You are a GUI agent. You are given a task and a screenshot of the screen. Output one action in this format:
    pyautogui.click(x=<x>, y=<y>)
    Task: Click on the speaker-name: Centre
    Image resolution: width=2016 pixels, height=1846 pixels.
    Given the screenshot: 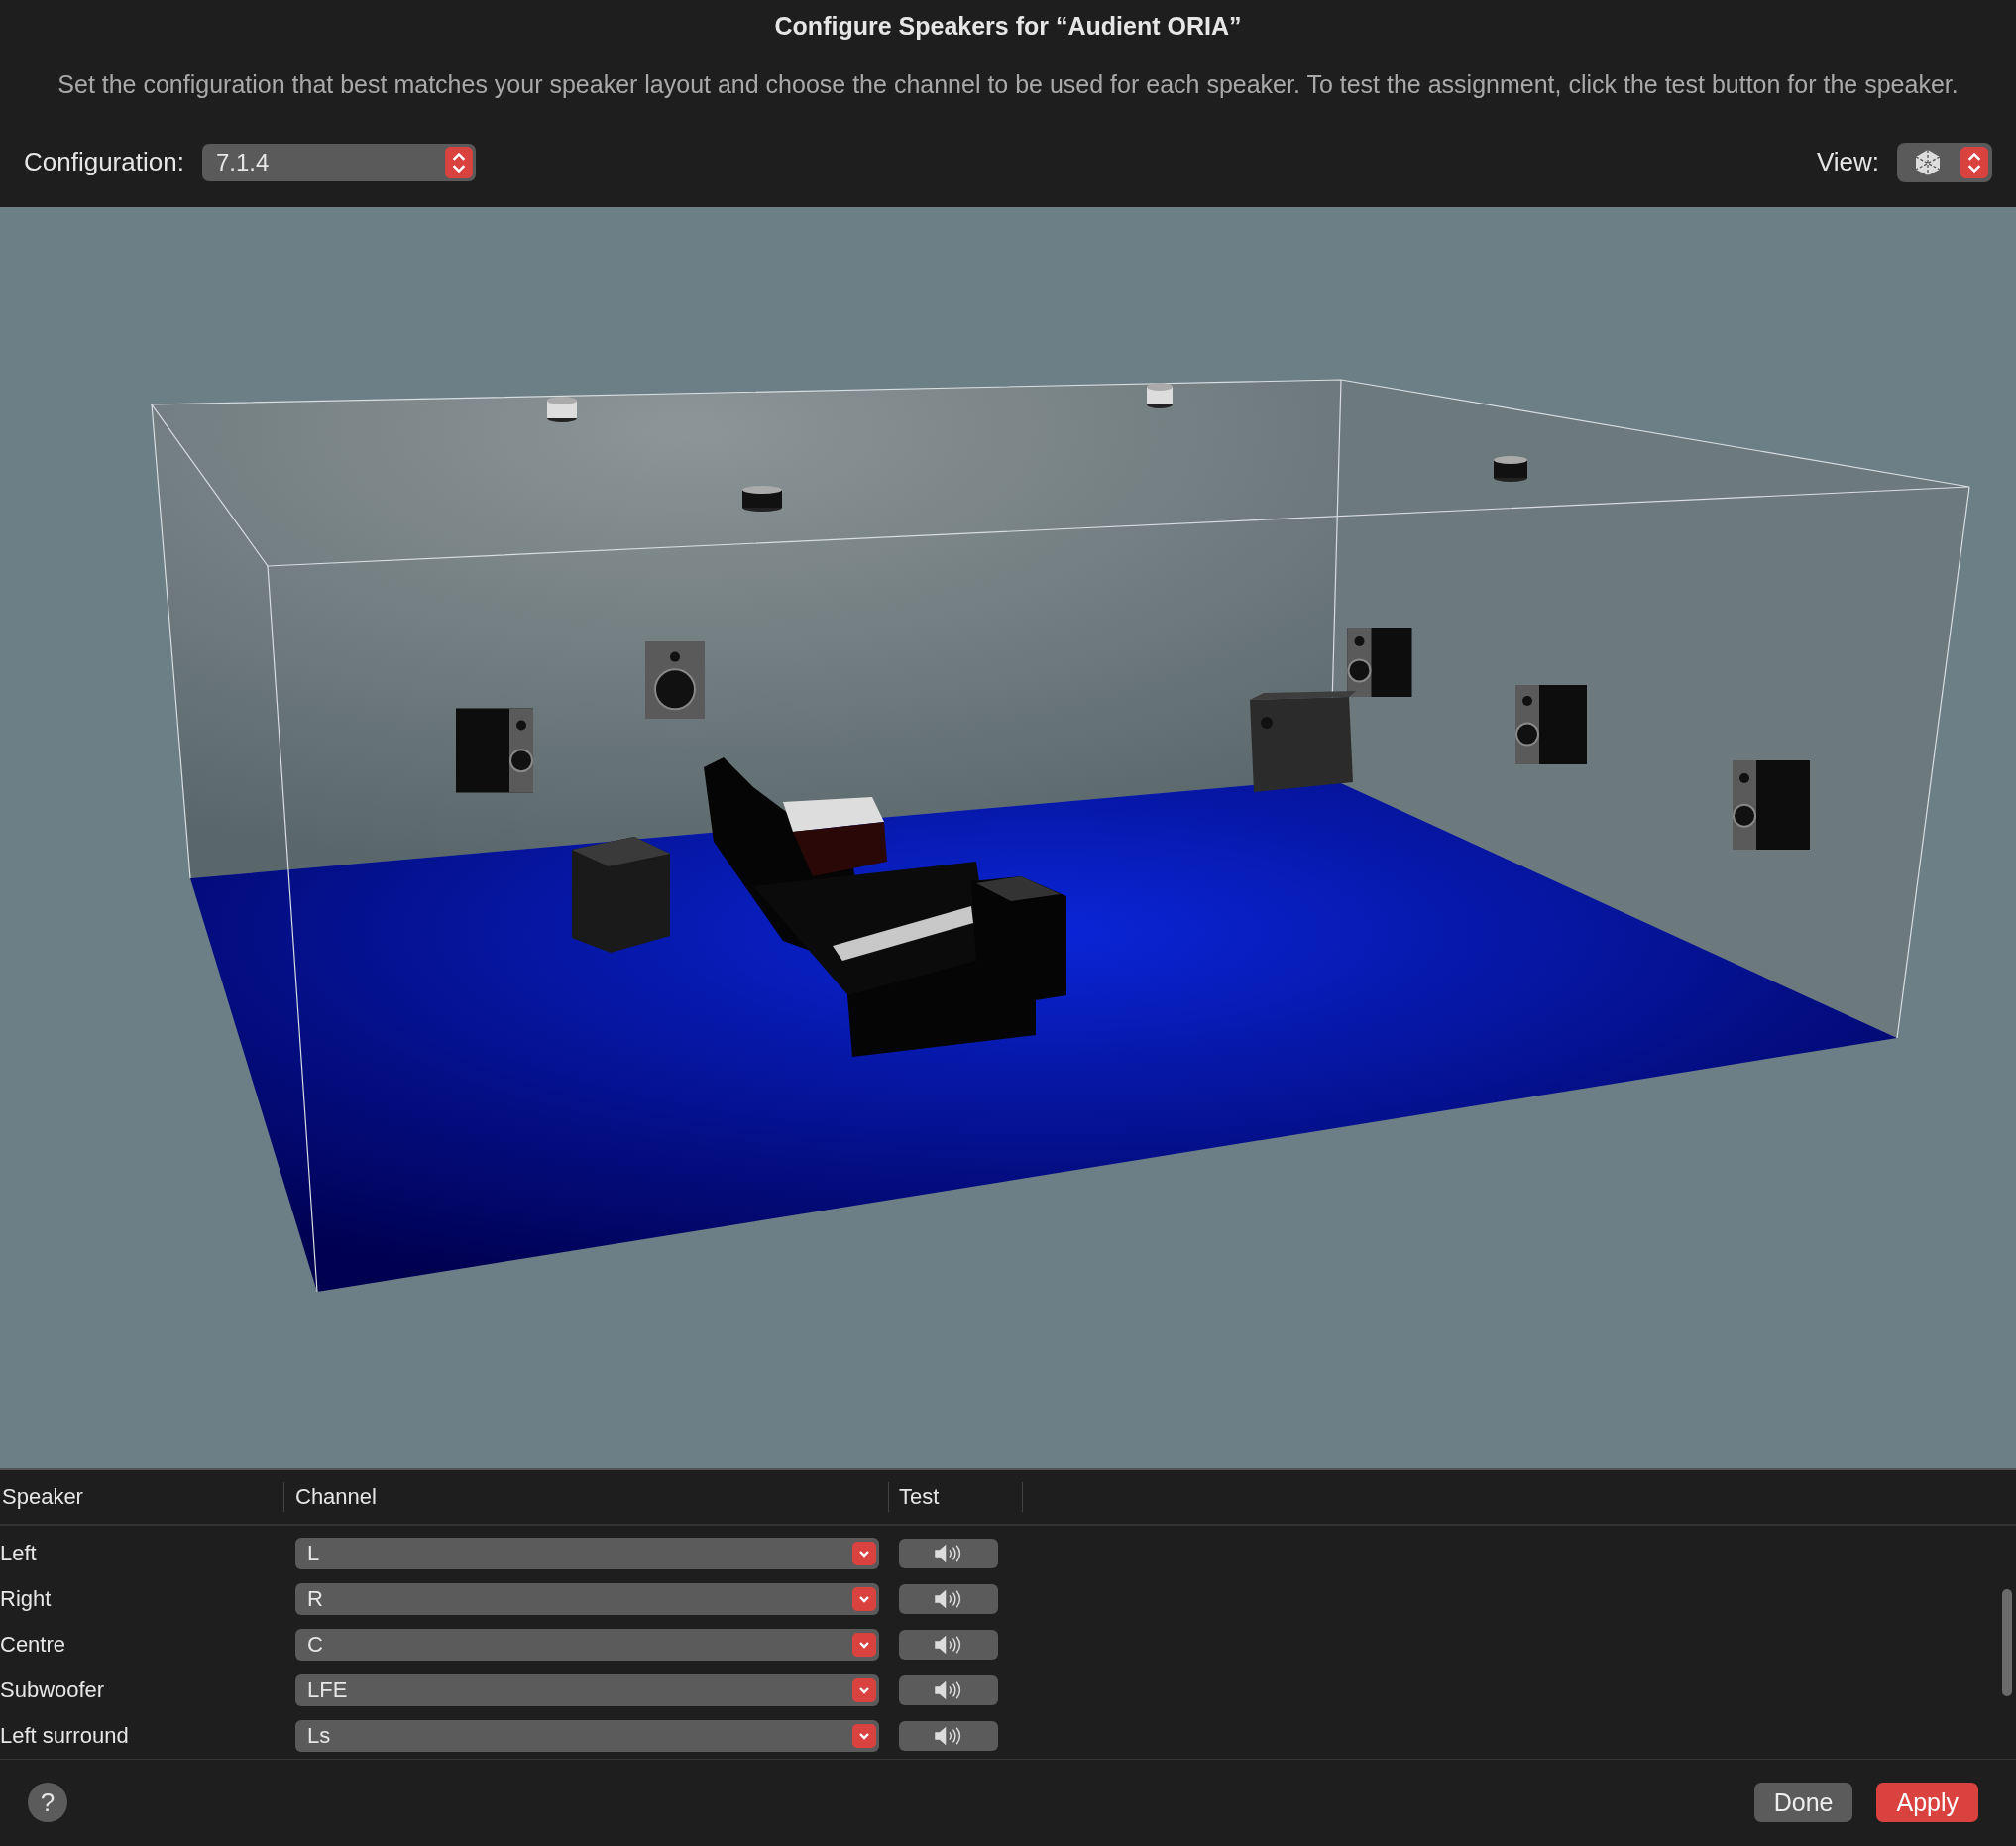 What is the action you would take?
    pyautogui.click(x=33, y=1644)
    